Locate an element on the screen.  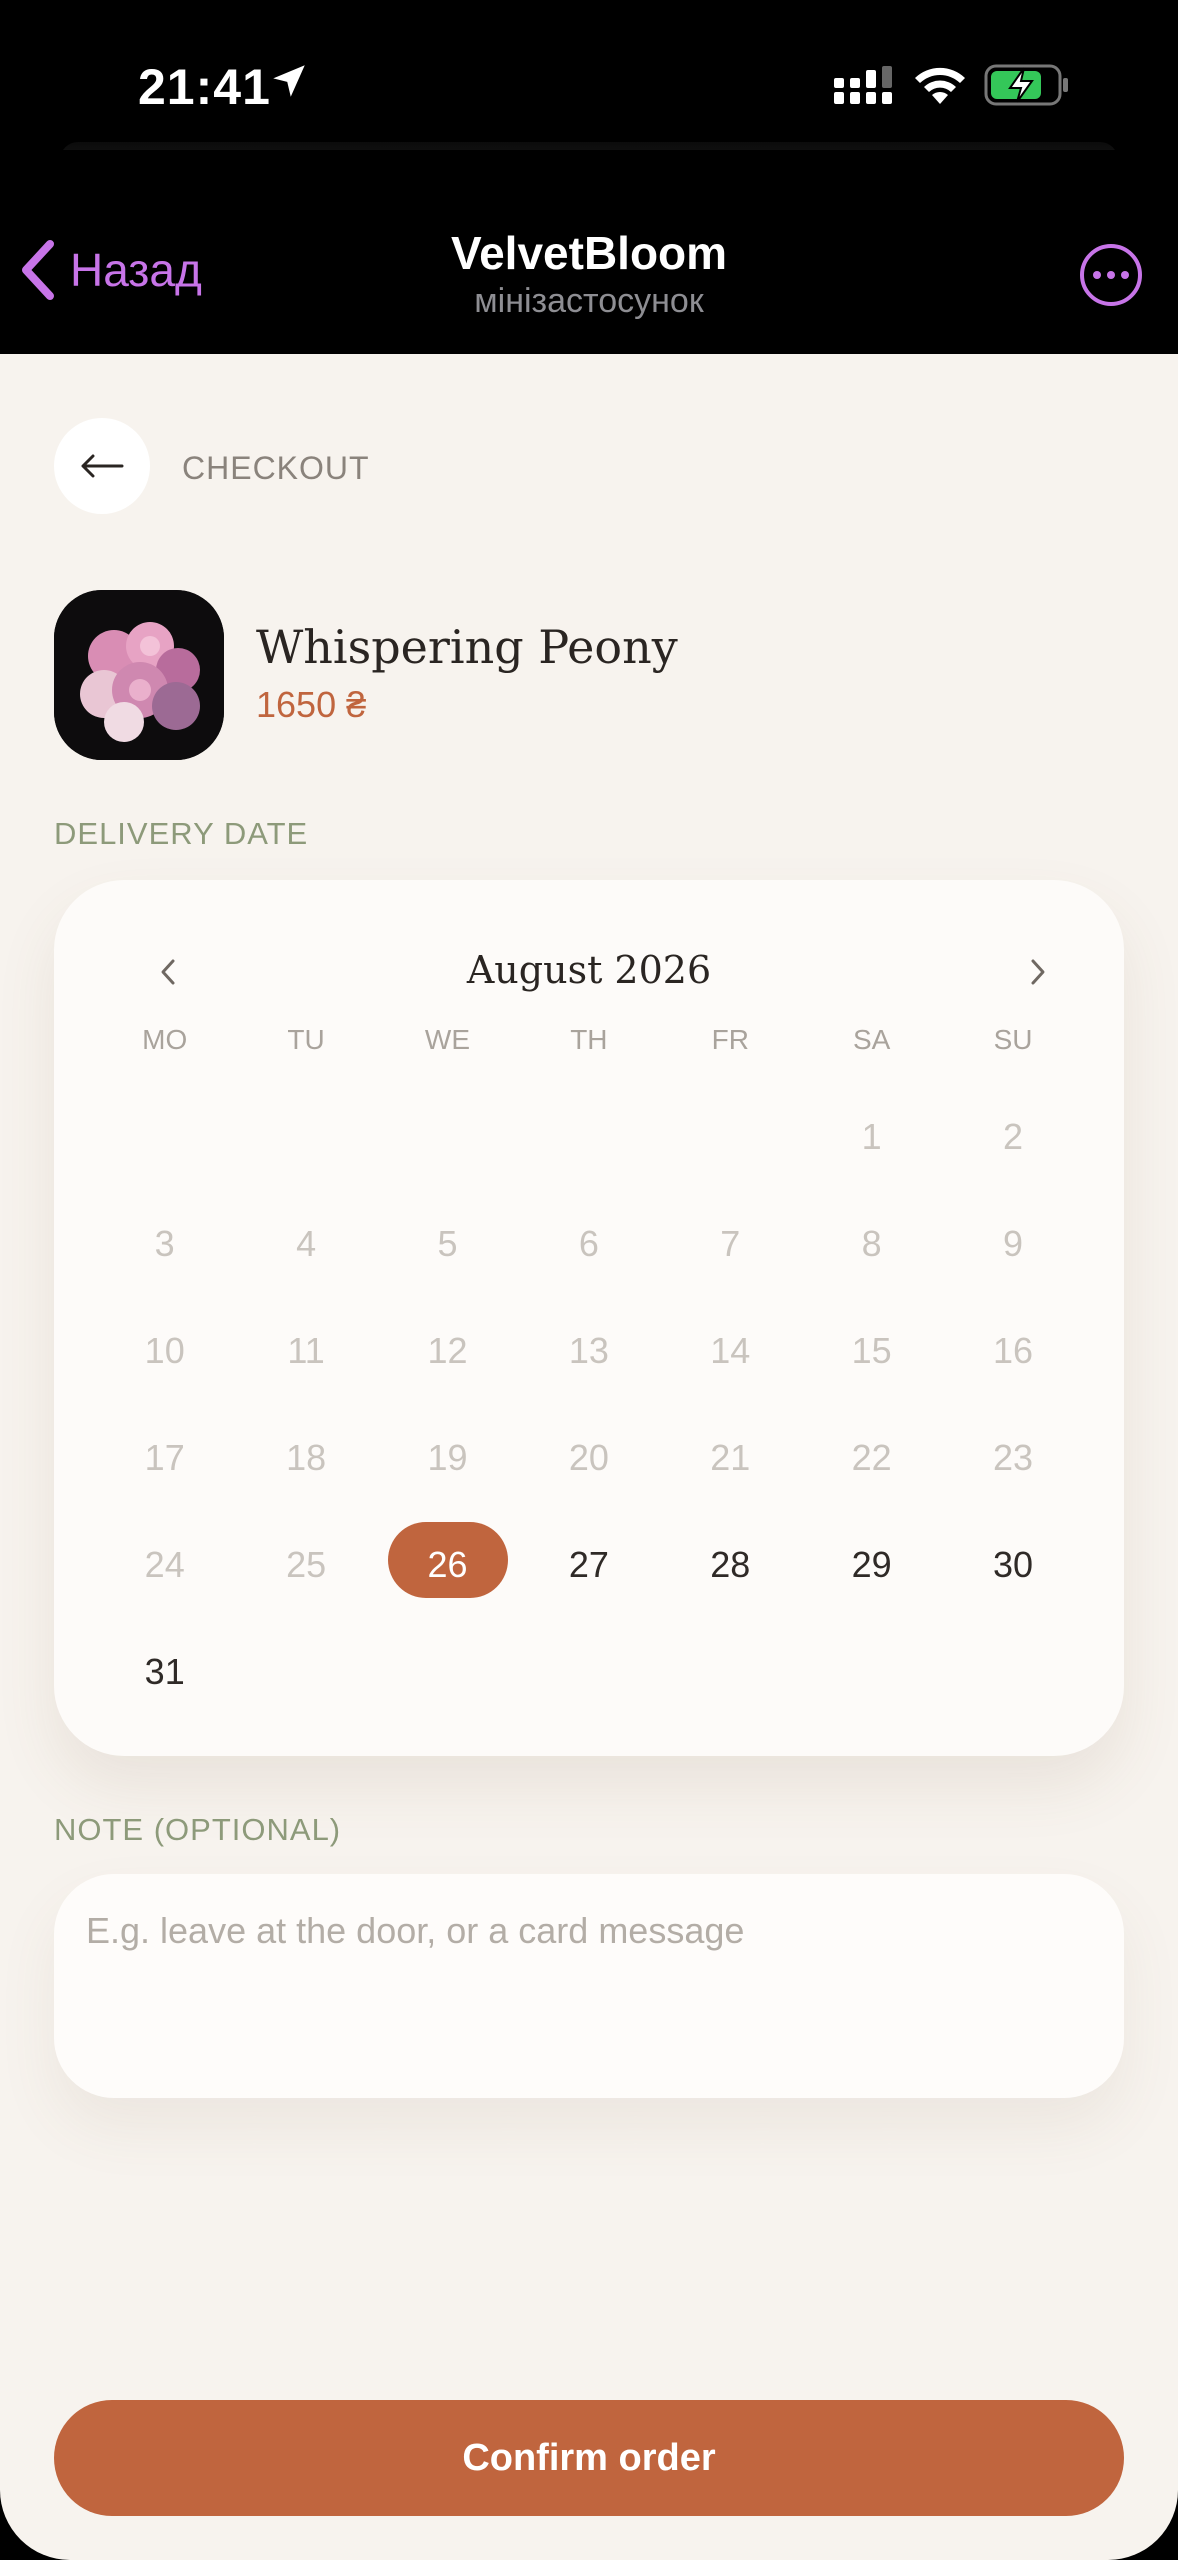
calendar-day: 24 is located at coordinates (164, 1575).